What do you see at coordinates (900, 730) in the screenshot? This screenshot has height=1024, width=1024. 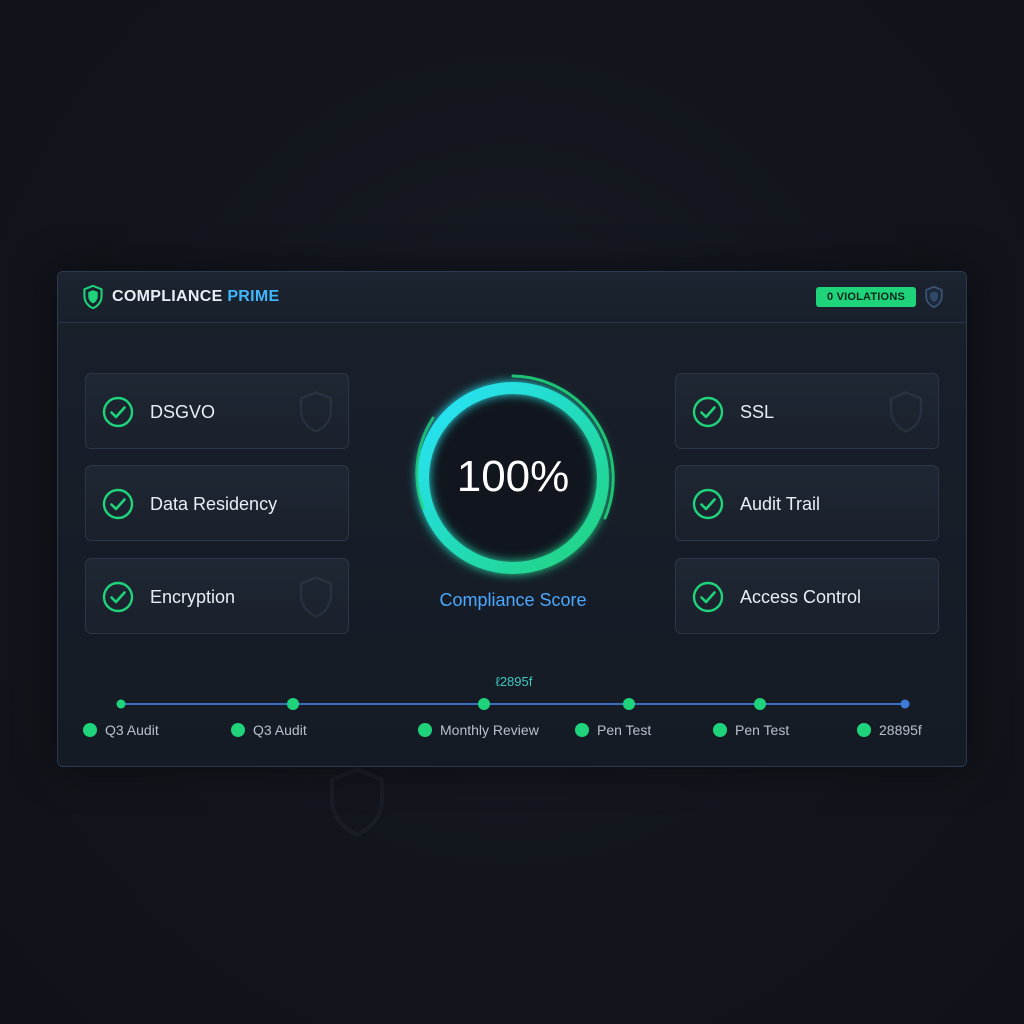 I see `timeline-event-label: 28895f` at bounding box center [900, 730].